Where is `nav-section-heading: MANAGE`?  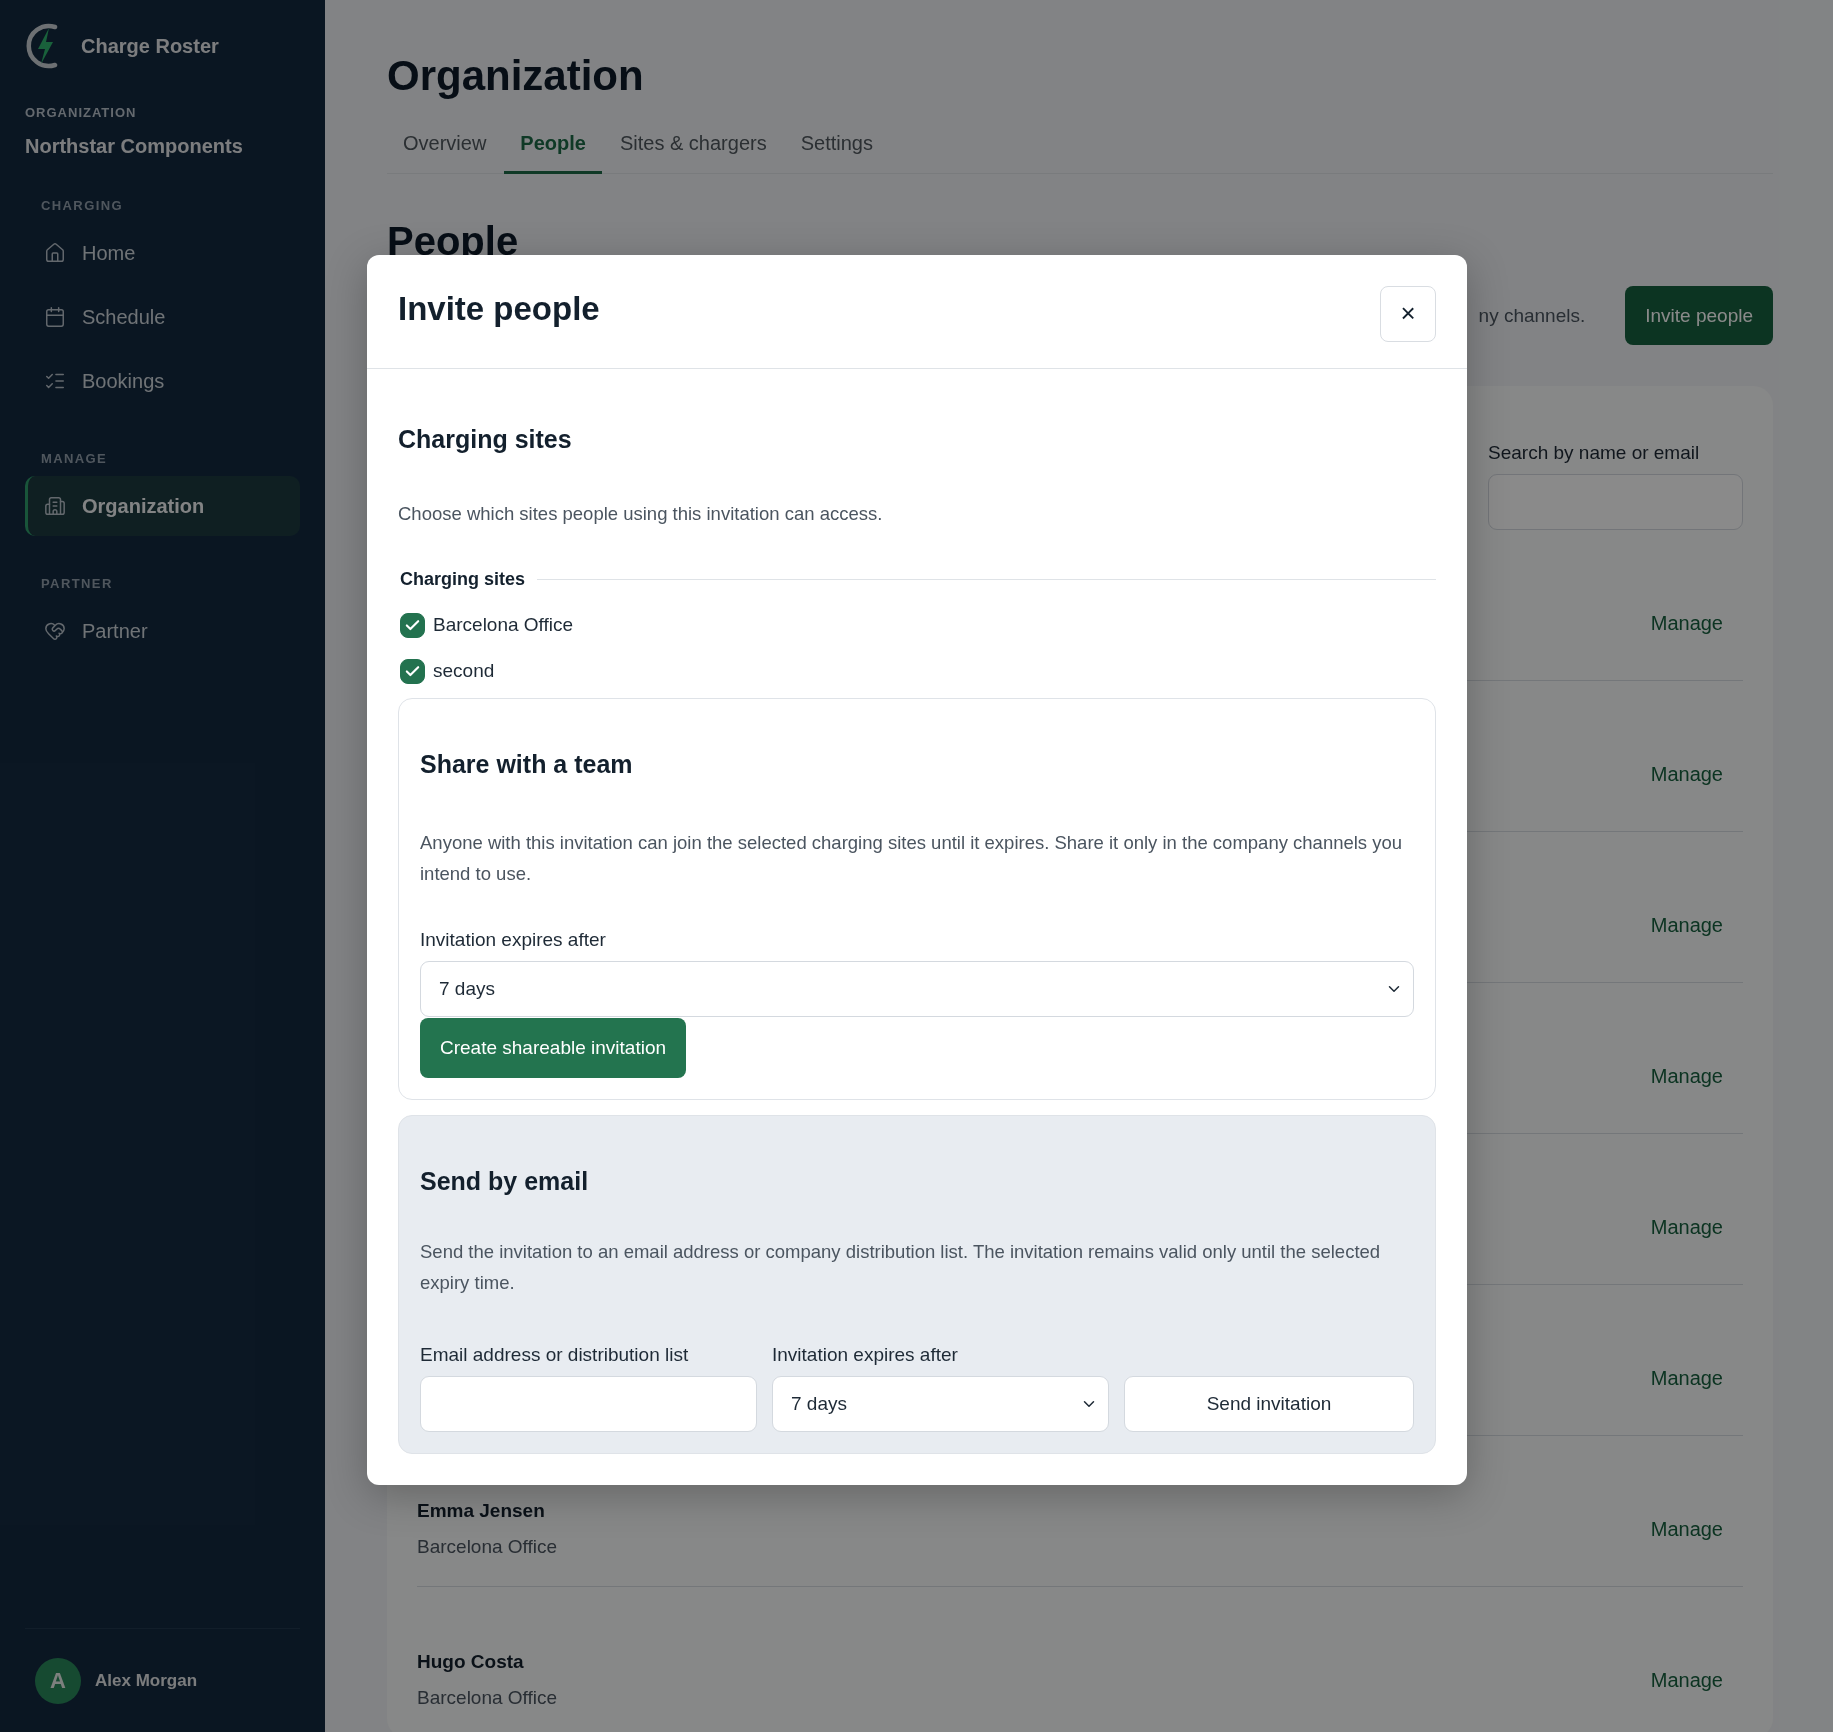
nav-section-heading: MANAGE is located at coordinates (75, 458).